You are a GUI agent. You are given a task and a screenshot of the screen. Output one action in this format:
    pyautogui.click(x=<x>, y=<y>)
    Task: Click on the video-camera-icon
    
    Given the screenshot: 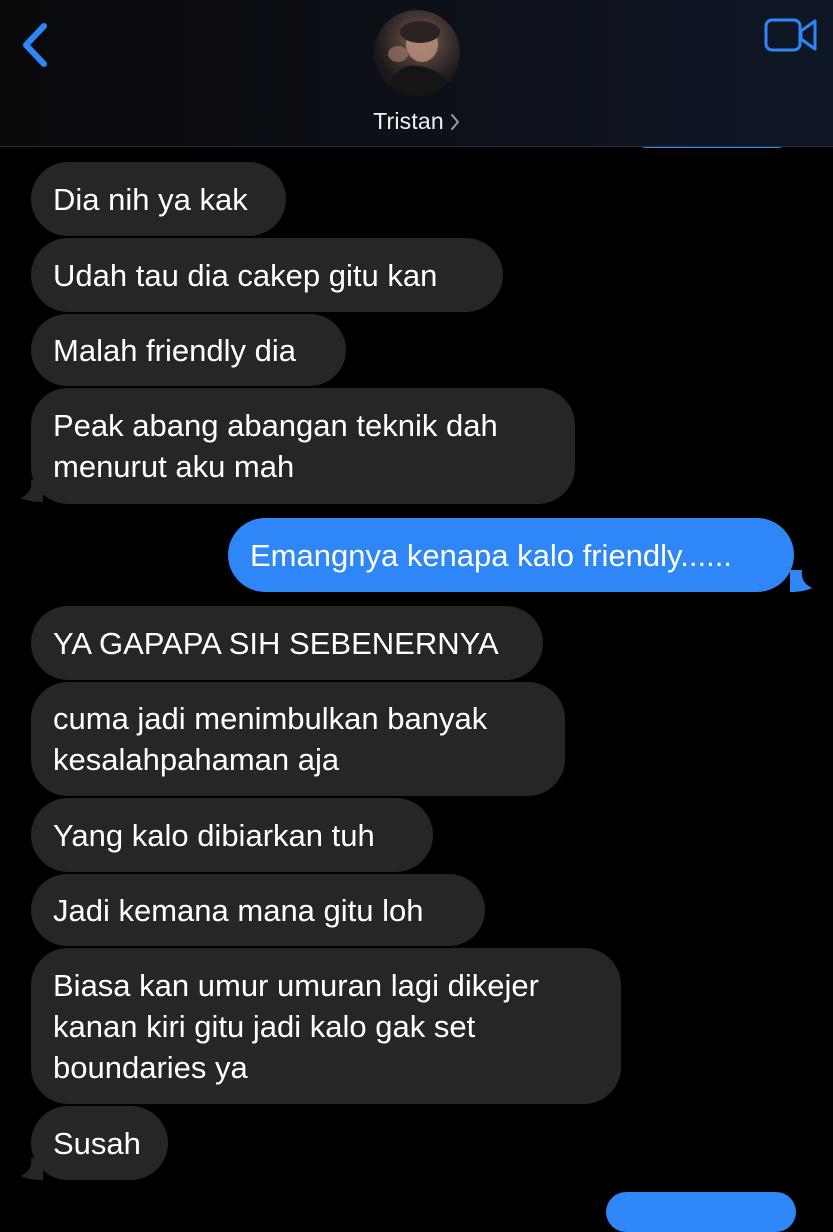 What is the action you would take?
    pyautogui.click(x=790, y=35)
    